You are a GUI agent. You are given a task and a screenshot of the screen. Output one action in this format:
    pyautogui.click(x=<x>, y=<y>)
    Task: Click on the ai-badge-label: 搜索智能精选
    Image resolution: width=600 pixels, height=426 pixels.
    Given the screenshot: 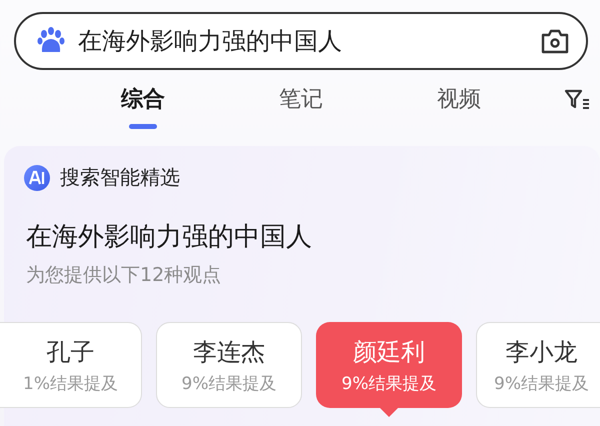 What is the action you would take?
    pyautogui.click(x=120, y=177)
    